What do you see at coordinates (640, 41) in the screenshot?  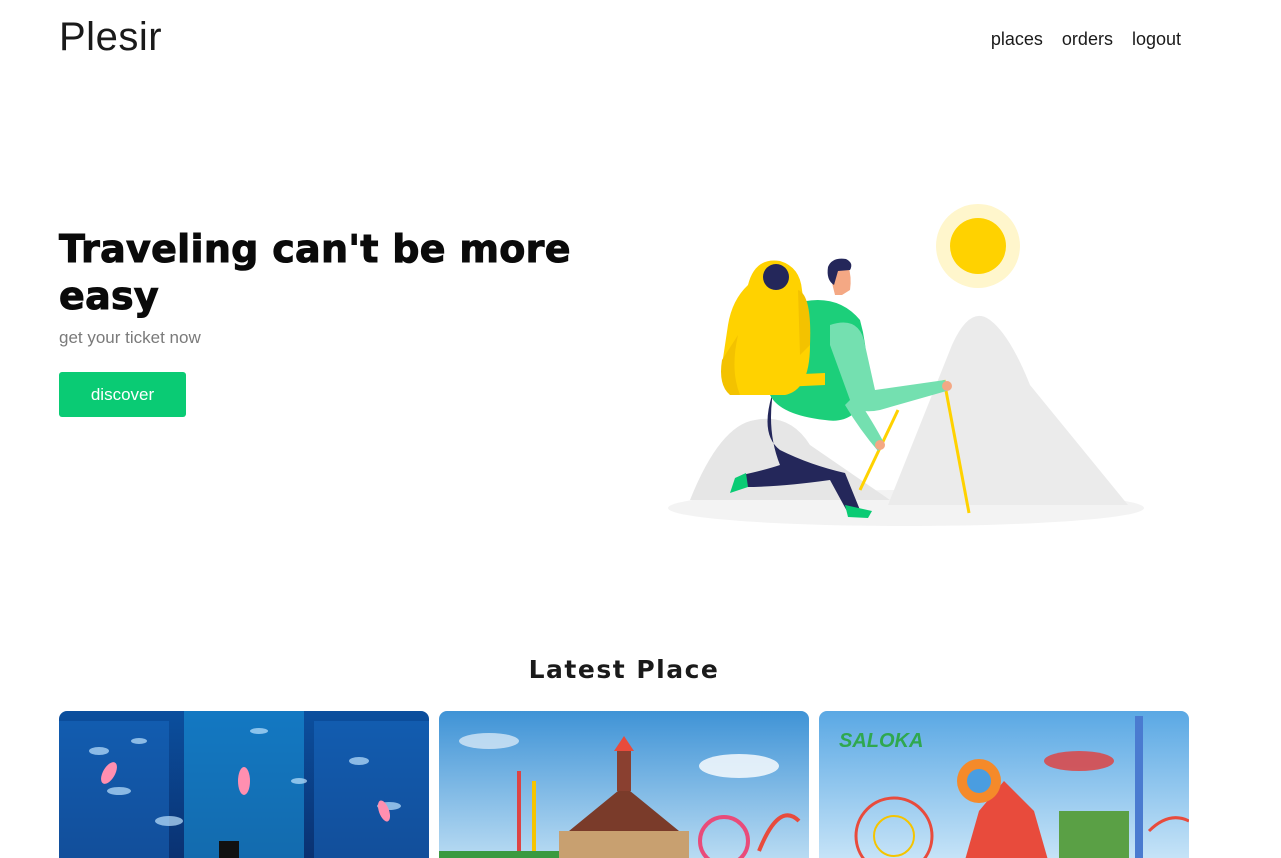 I see `navbar: Plesir places orders logout` at bounding box center [640, 41].